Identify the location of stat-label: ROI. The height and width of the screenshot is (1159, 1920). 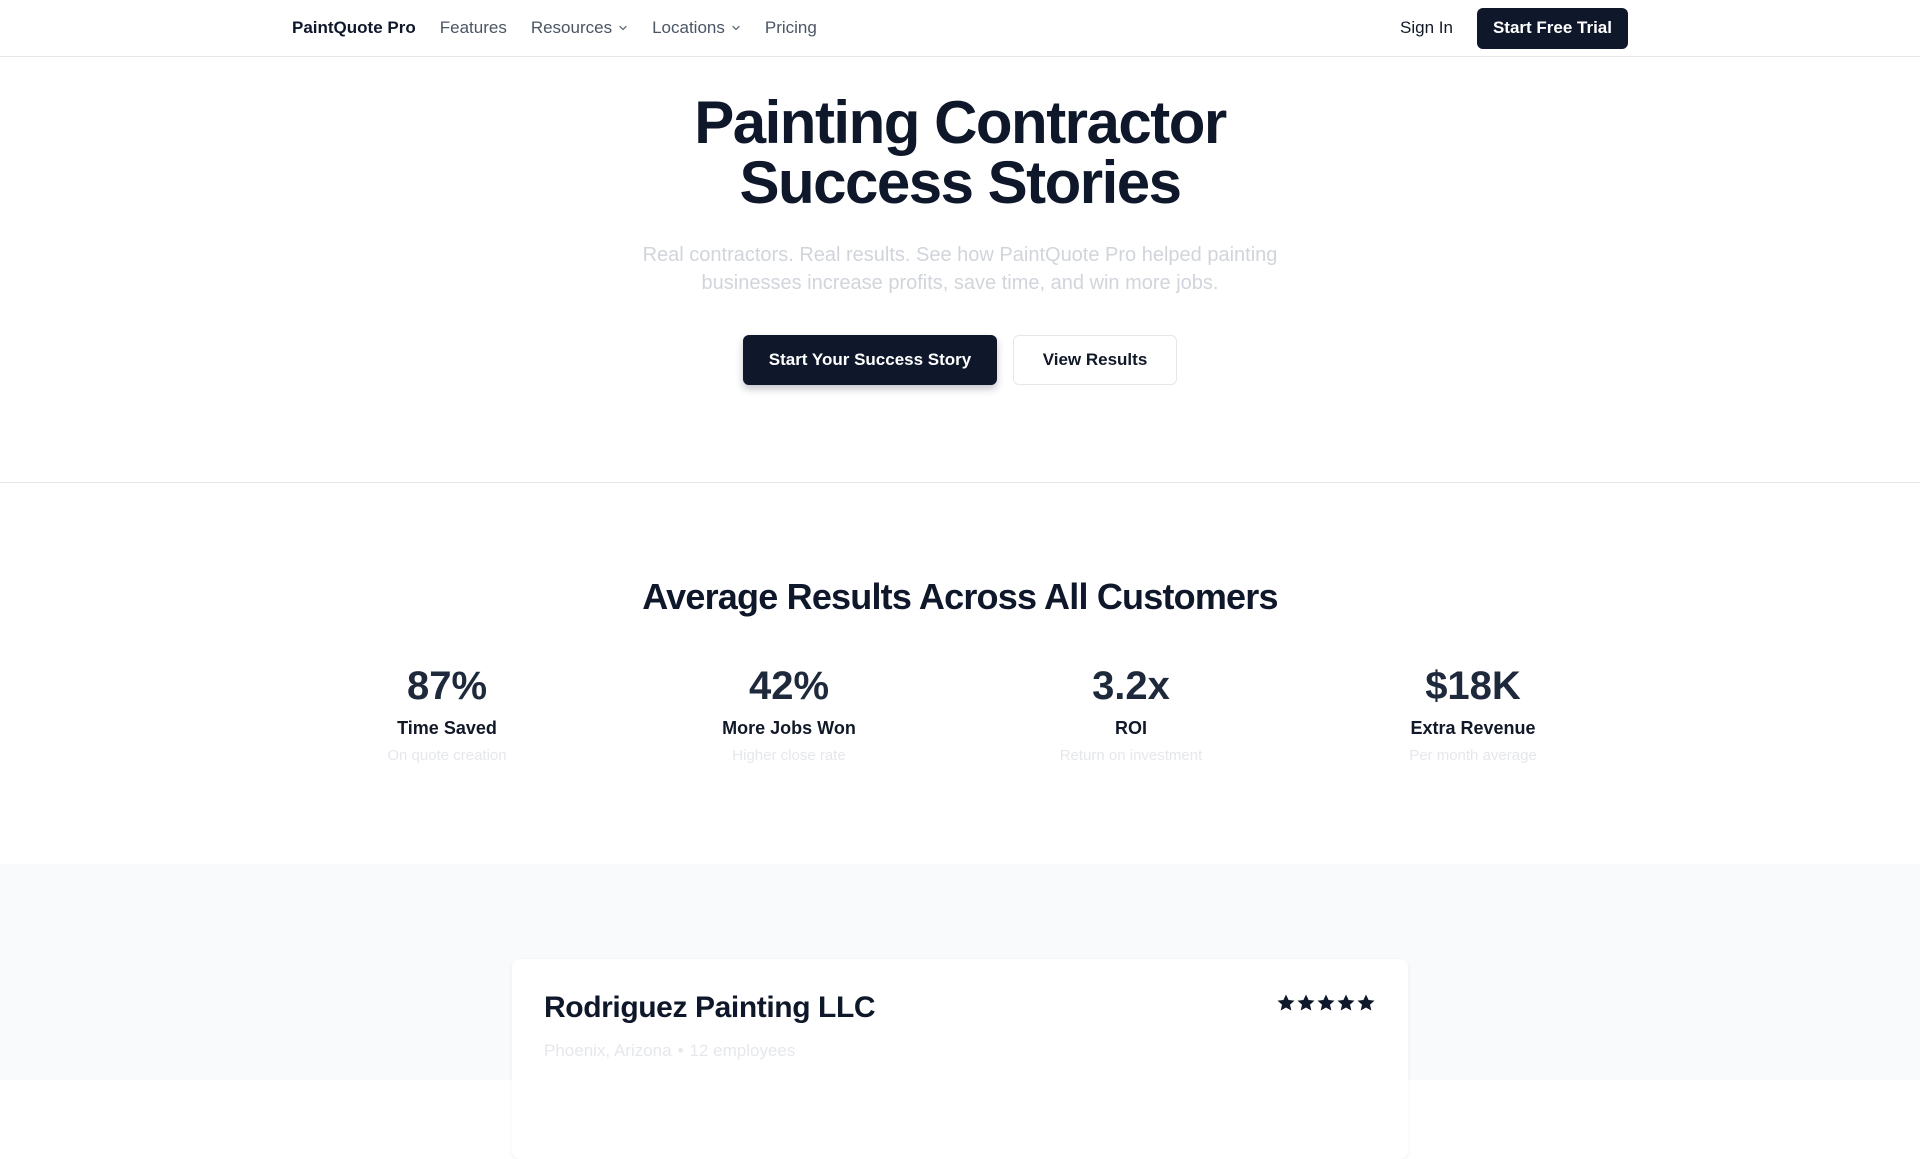
(1130, 728).